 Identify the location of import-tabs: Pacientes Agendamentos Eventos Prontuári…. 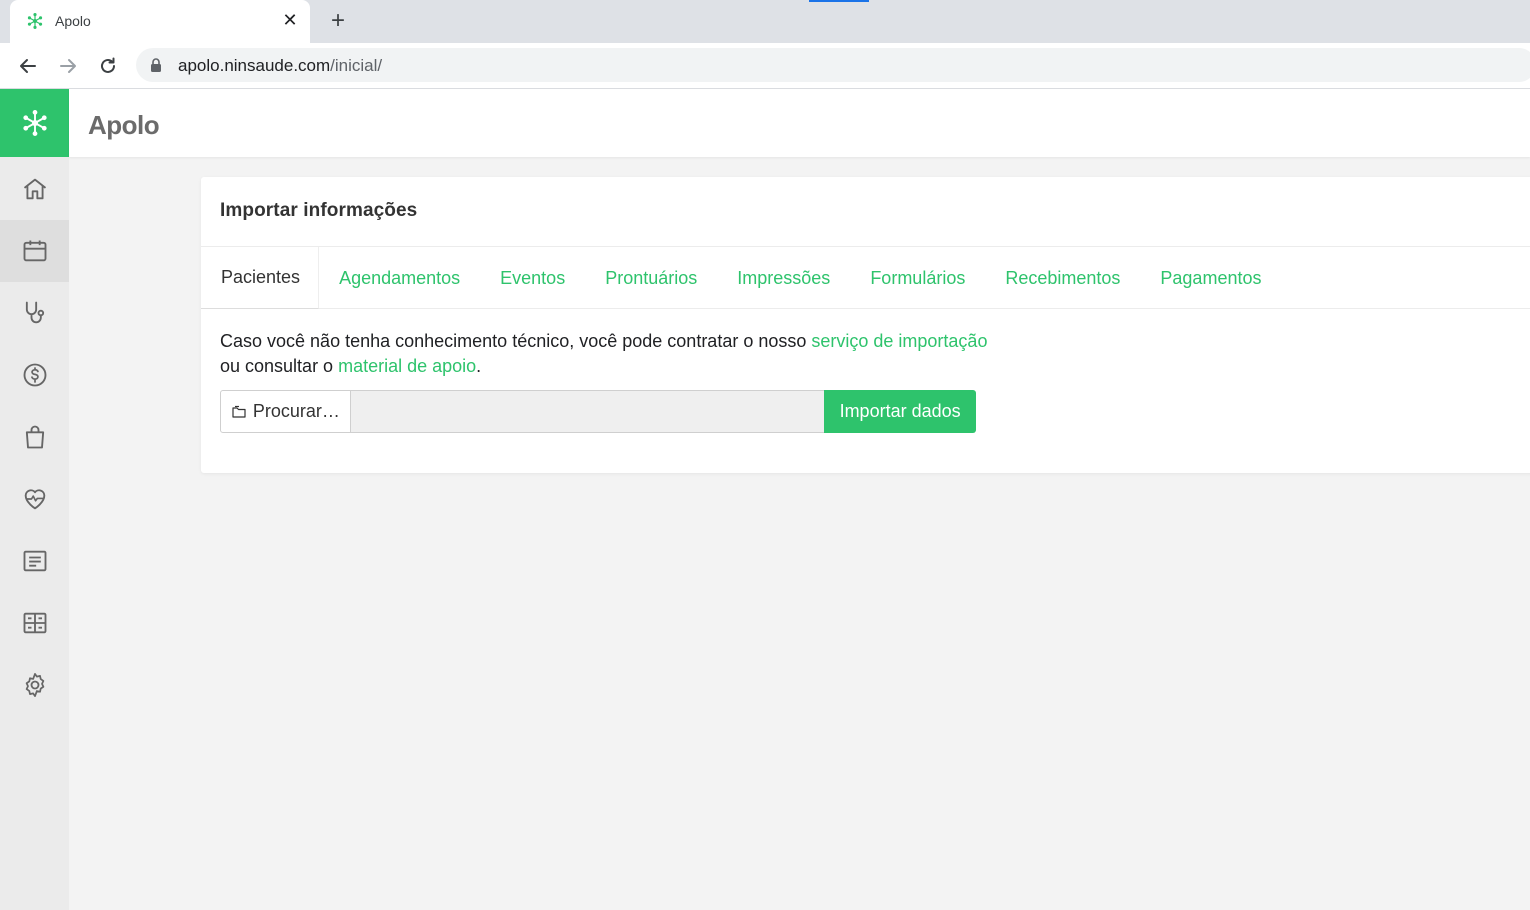
(865, 278).